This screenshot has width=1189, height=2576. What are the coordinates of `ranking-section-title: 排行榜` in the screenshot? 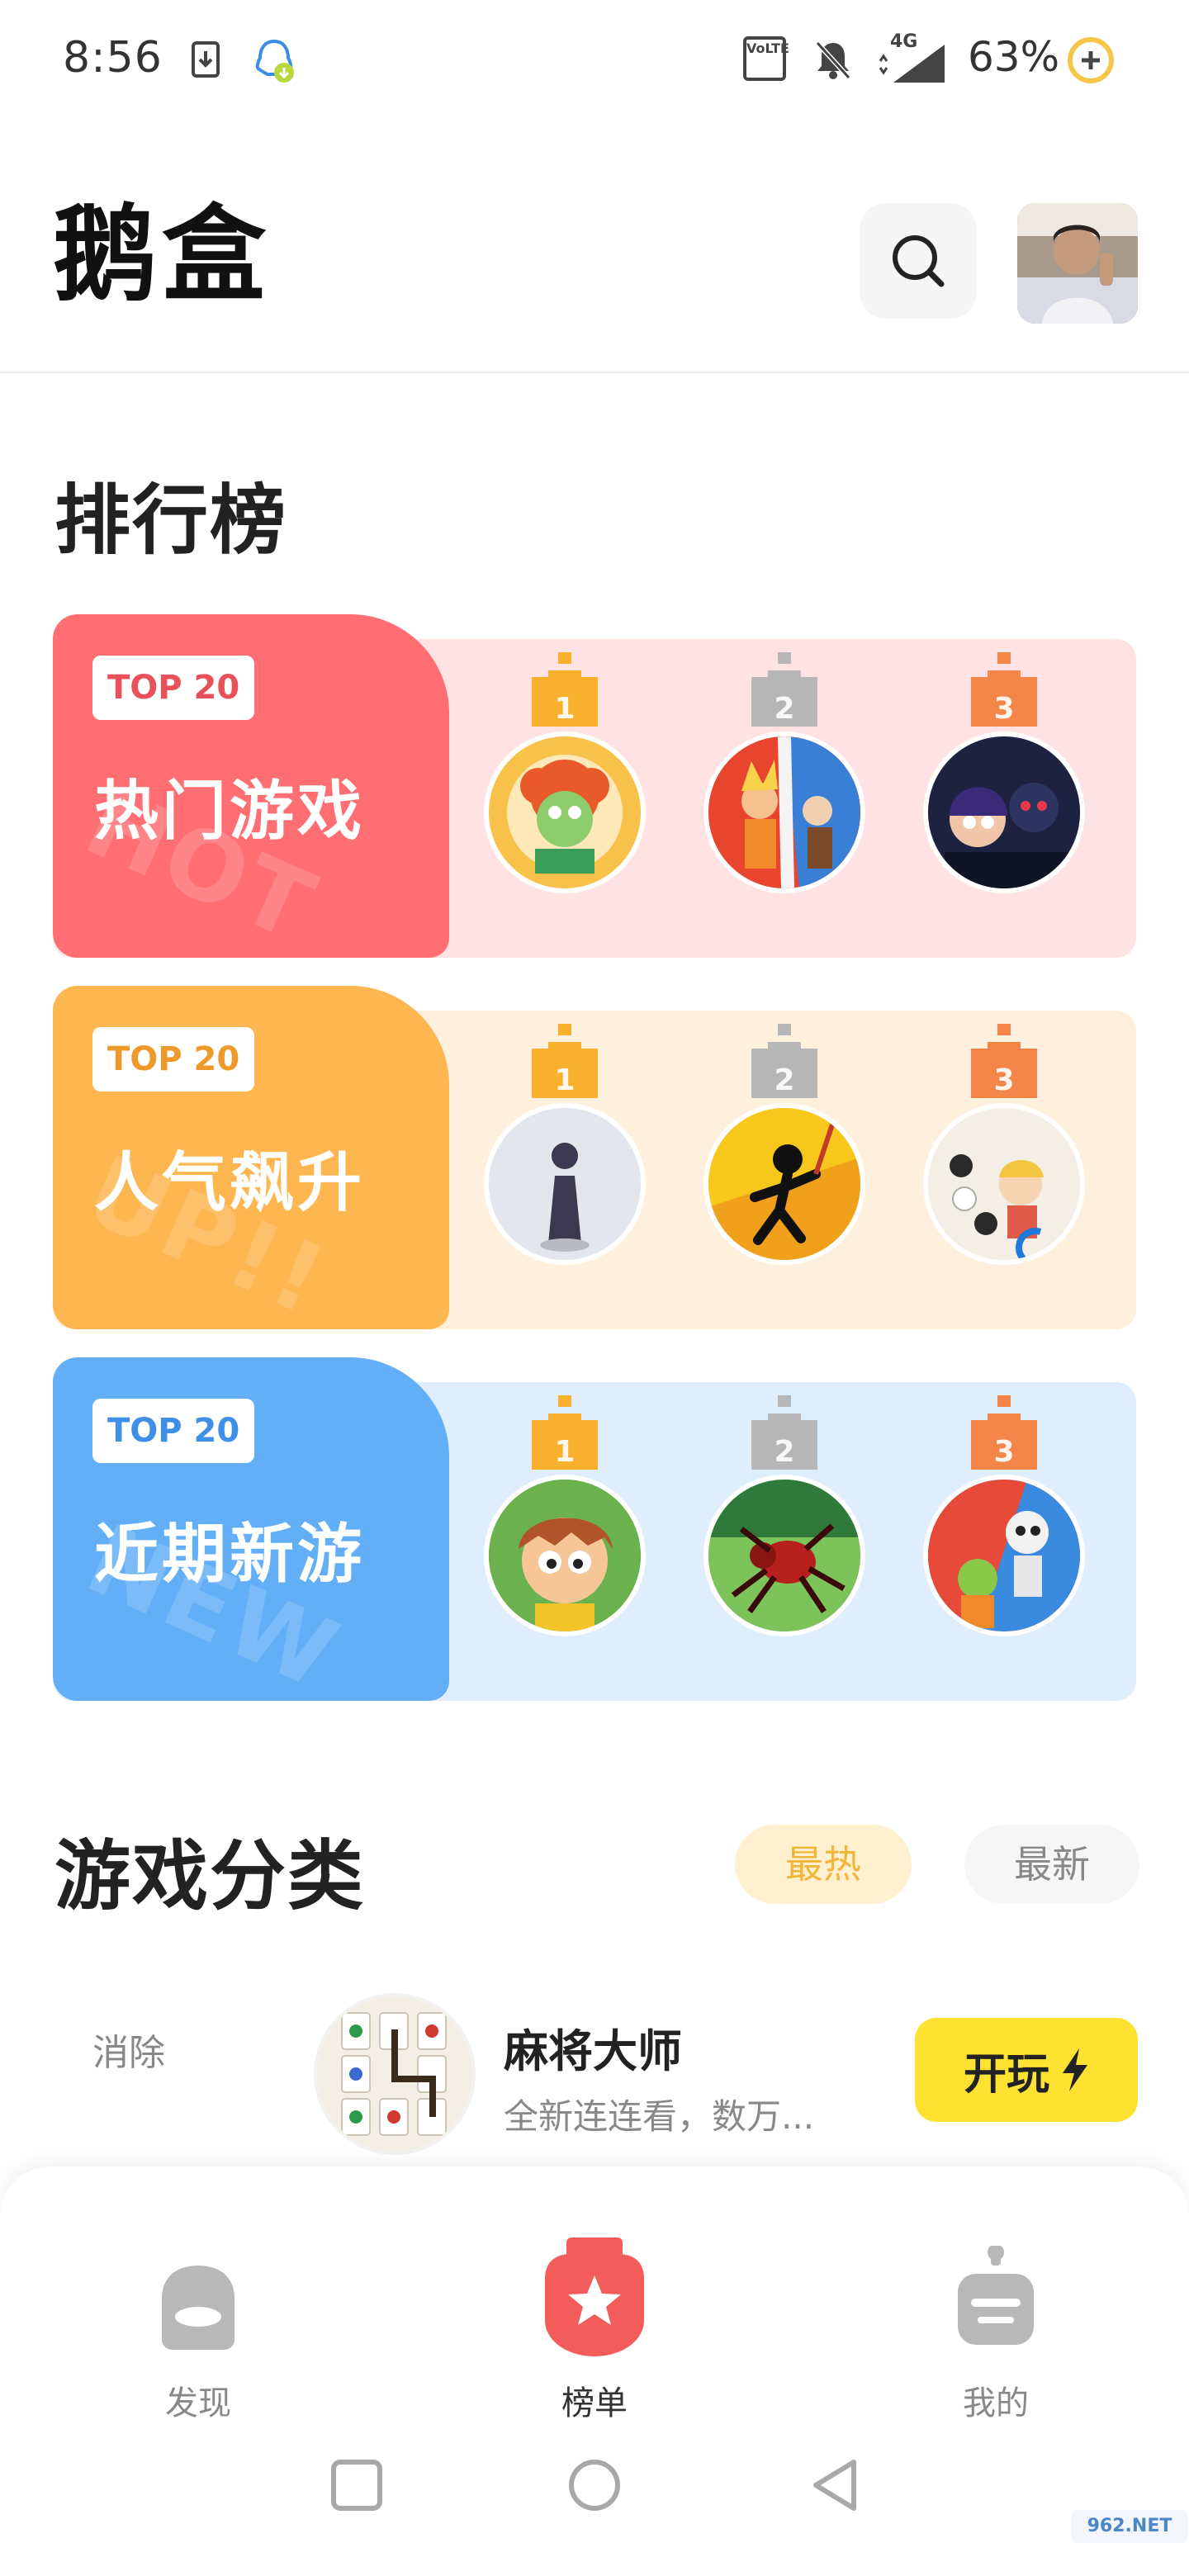 It's located at (171, 520).